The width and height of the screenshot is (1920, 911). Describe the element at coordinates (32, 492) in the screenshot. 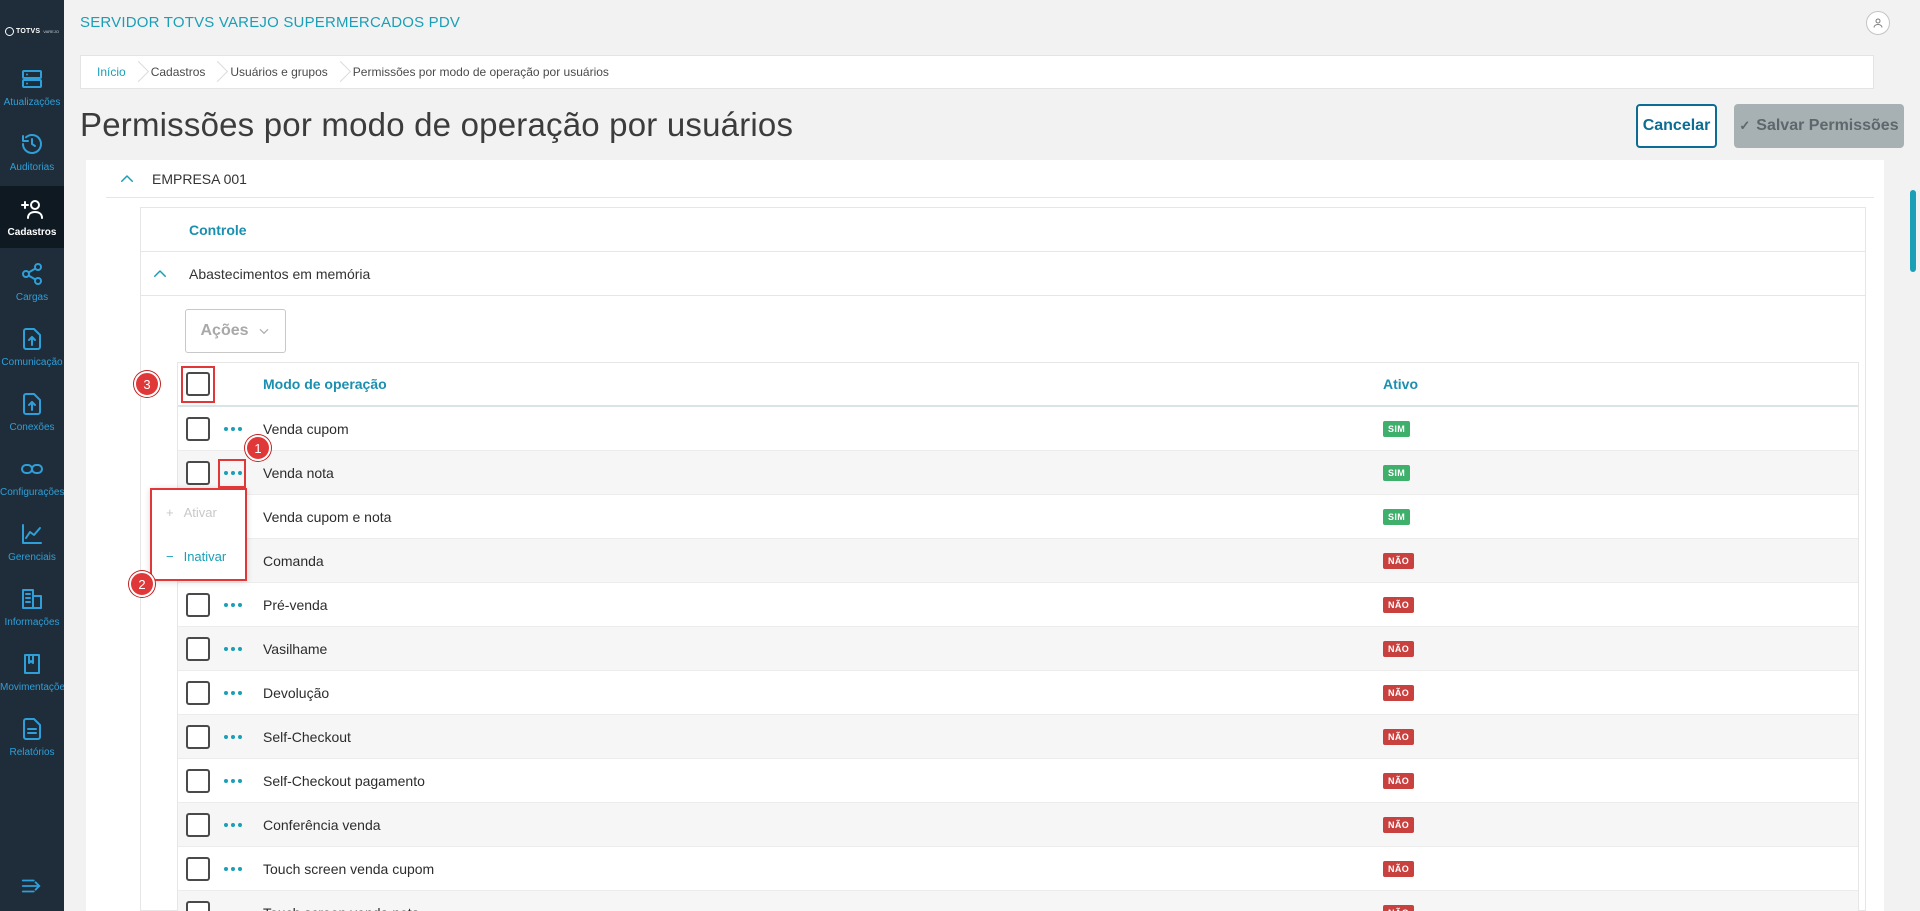

I see `sidebar-item-label: Configurações` at that location.